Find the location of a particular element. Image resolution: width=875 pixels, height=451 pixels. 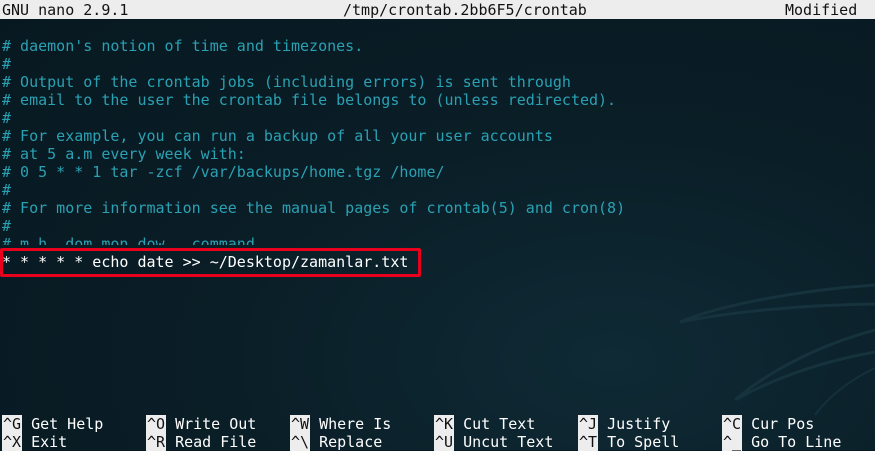

shortcut-uncut-text: ^U Uncut Text is located at coordinates (493, 442).